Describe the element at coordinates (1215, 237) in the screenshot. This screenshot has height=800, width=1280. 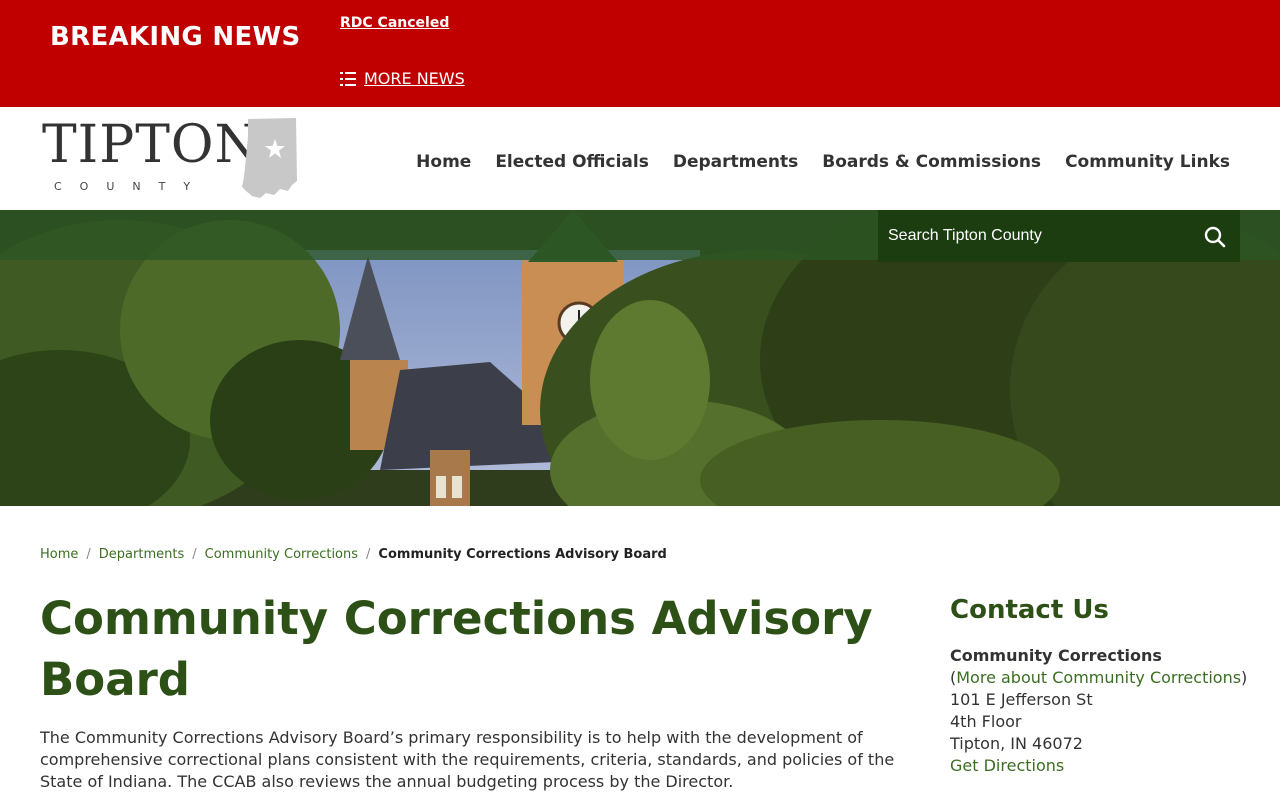
I see `search-icon` at that location.